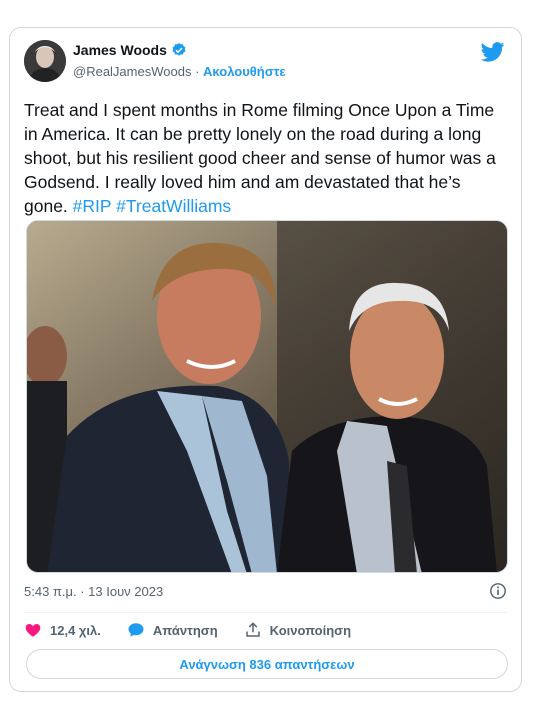 The width and height of the screenshot is (549, 708). I want to click on reply-button: Απάντηση, so click(172, 630).